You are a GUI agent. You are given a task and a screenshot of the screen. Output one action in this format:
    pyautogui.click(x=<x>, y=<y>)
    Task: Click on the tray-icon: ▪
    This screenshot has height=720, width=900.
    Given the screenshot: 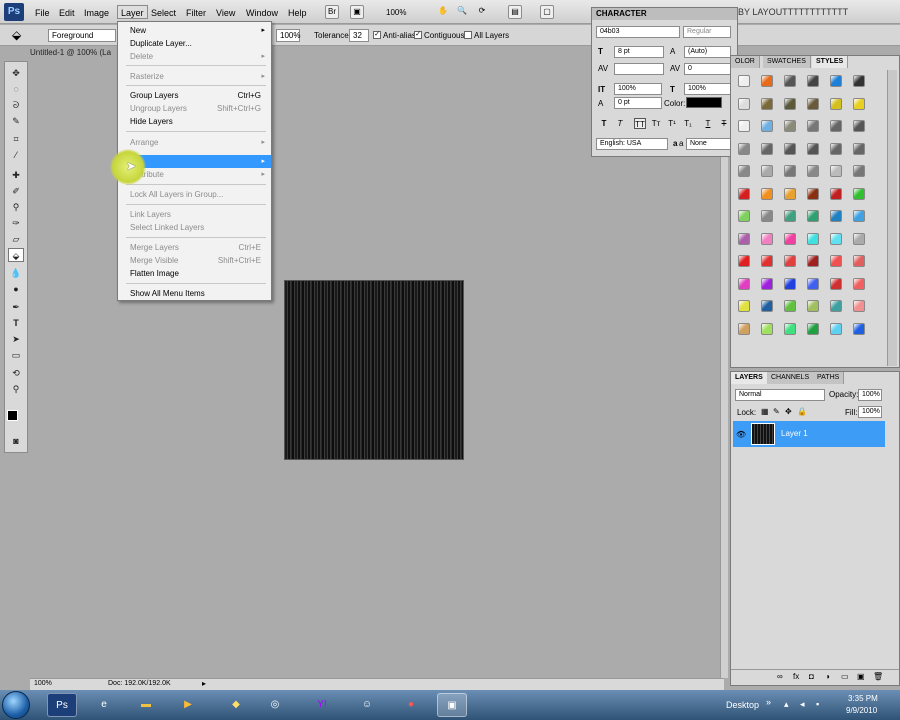 What is the action you would take?
    pyautogui.click(x=817, y=704)
    